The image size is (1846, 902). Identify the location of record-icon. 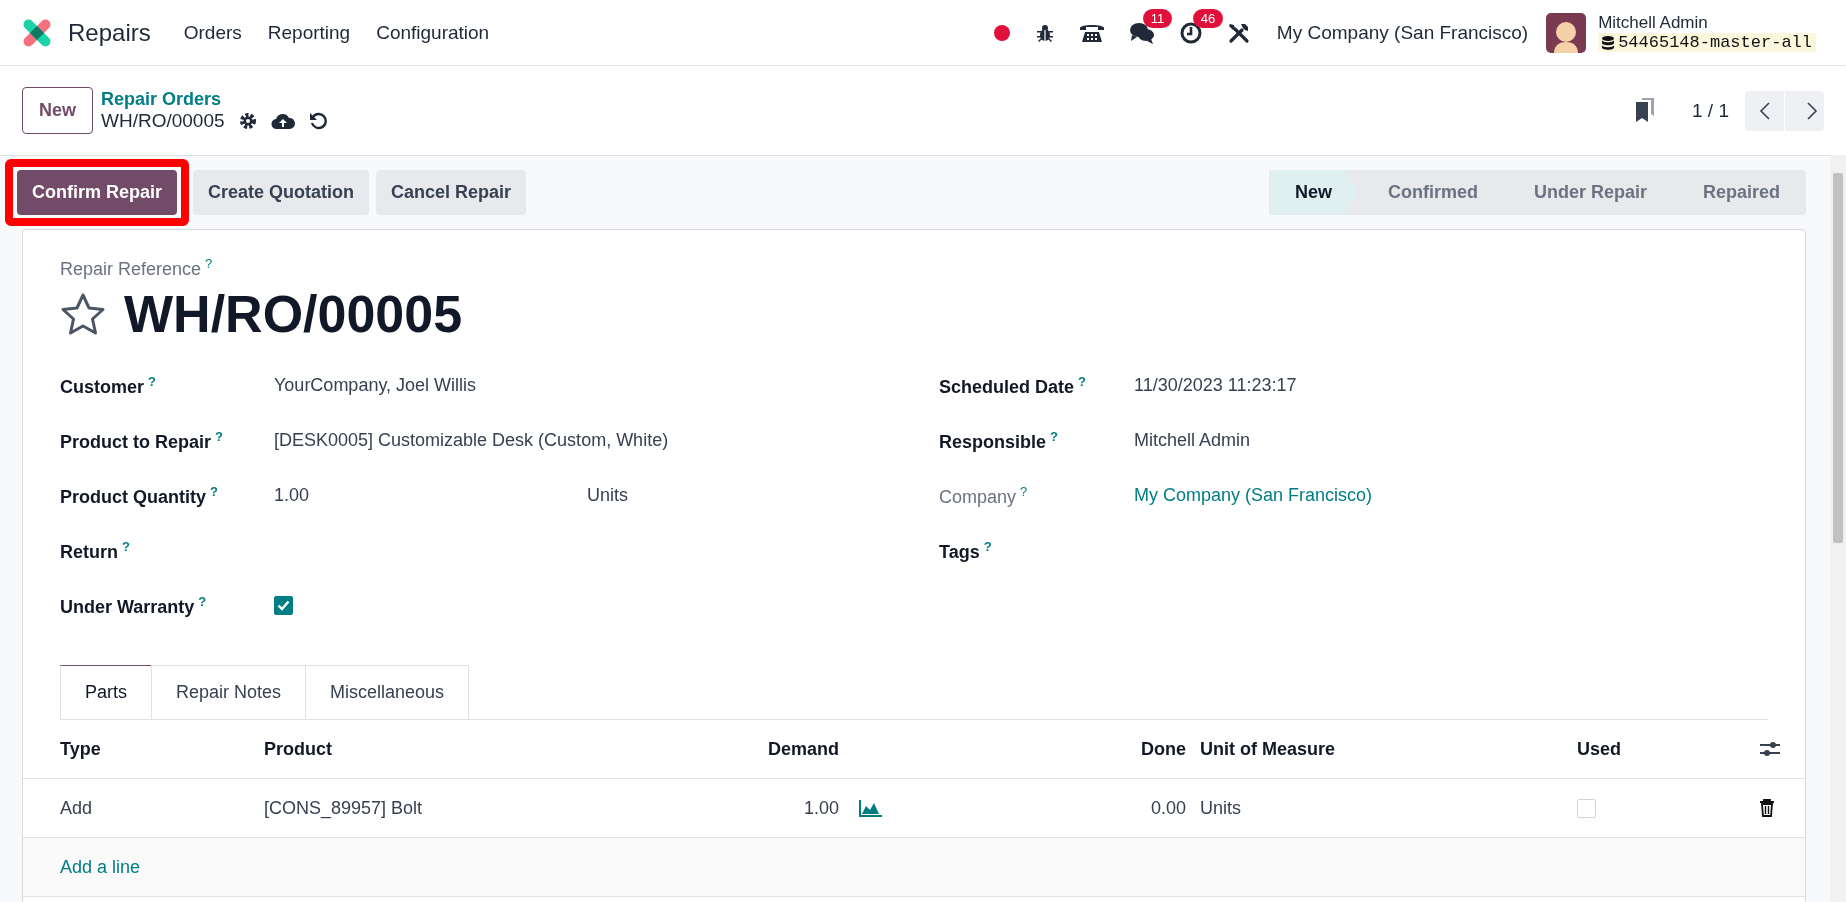
(1001, 32).